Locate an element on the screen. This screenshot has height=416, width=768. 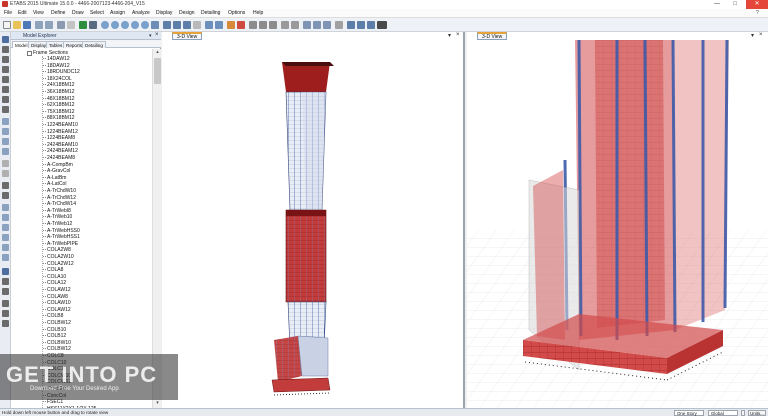
options-icon is located at coordinates (382, 25).